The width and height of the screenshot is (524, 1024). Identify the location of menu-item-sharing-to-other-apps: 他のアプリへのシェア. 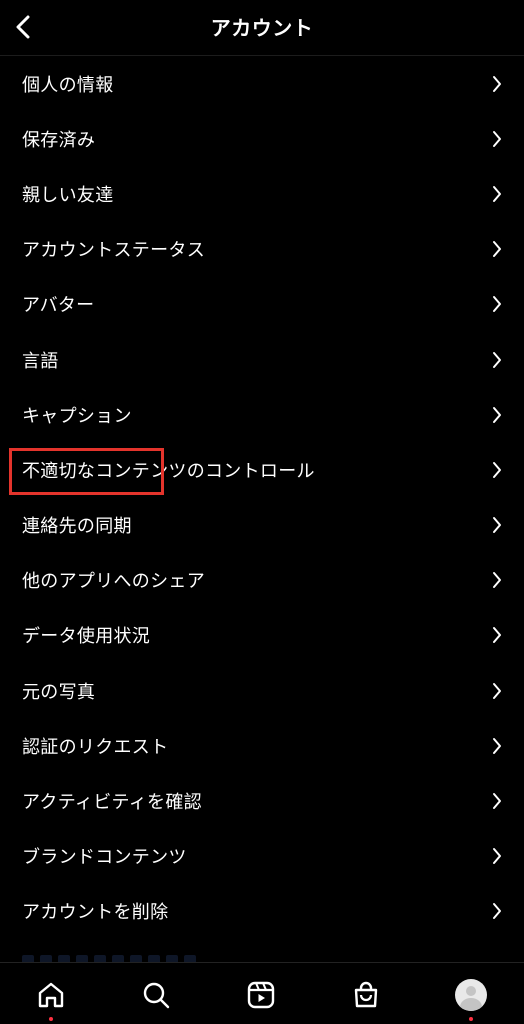
(262, 580).